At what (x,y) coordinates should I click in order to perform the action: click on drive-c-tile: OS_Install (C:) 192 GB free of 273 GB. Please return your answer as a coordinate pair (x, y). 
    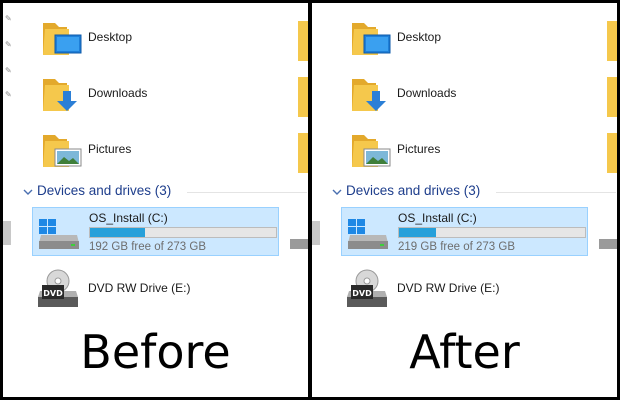
    Looking at the image, I should click on (155, 231).